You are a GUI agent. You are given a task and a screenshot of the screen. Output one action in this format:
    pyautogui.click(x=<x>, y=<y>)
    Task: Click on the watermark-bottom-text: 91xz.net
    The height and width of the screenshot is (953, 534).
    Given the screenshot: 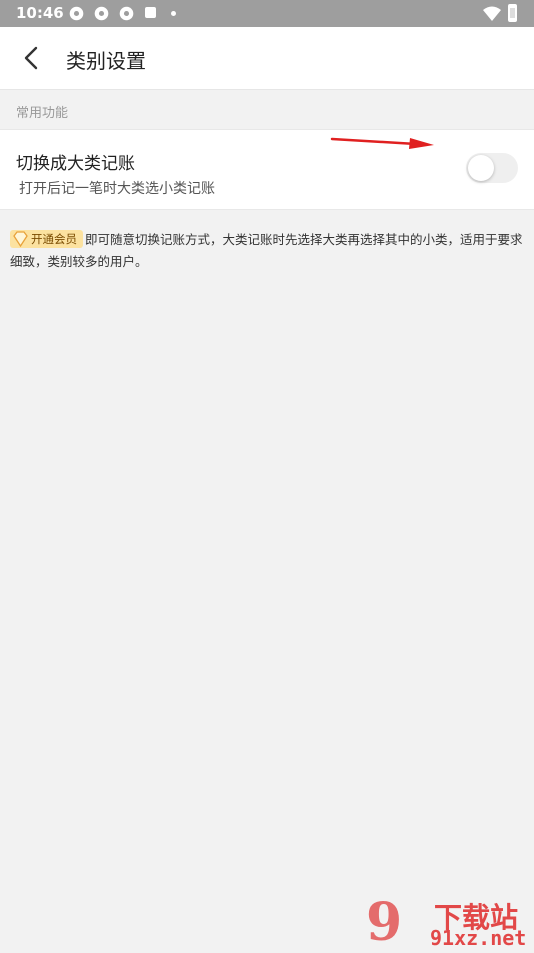 What is the action you would take?
    pyautogui.click(x=478, y=938)
    